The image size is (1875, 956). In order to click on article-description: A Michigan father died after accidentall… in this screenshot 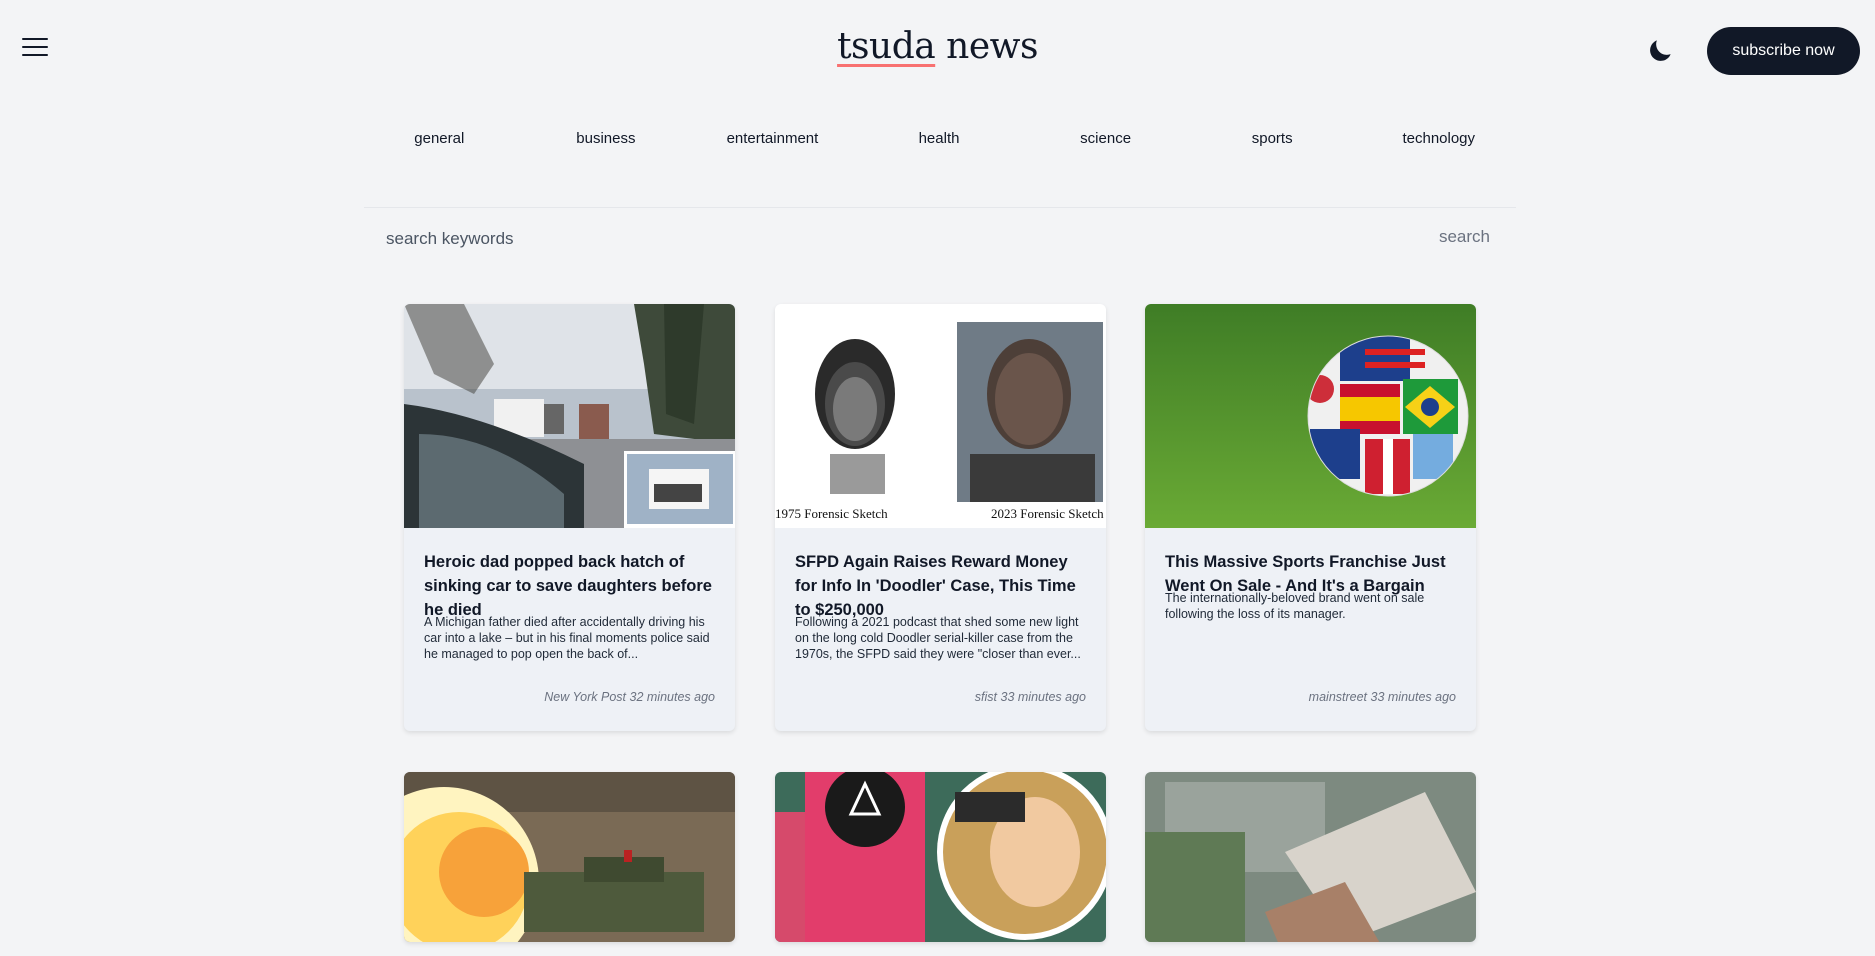, I will do `click(567, 638)`.